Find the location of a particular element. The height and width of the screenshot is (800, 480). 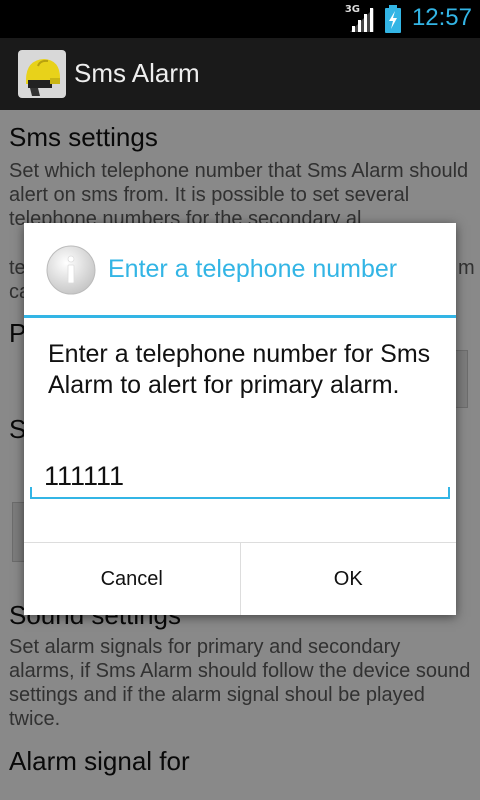

ok-button: OK is located at coordinates (347, 579).